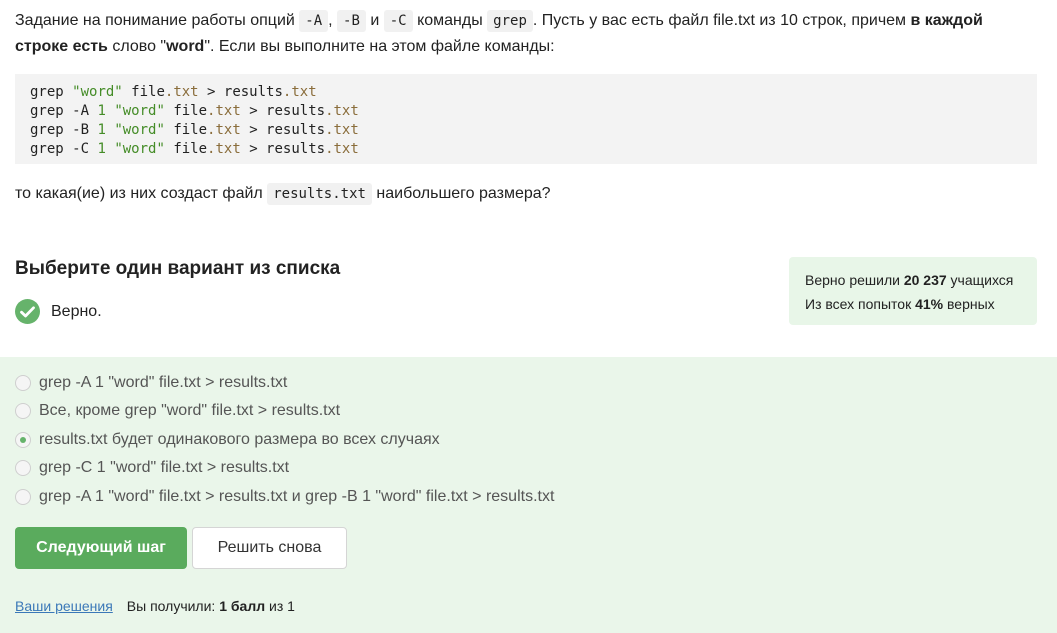 This screenshot has width=1057, height=633. Describe the element at coordinates (101, 548) in the screenshot. I see `next-step-button: Следующий шаг` at that location.